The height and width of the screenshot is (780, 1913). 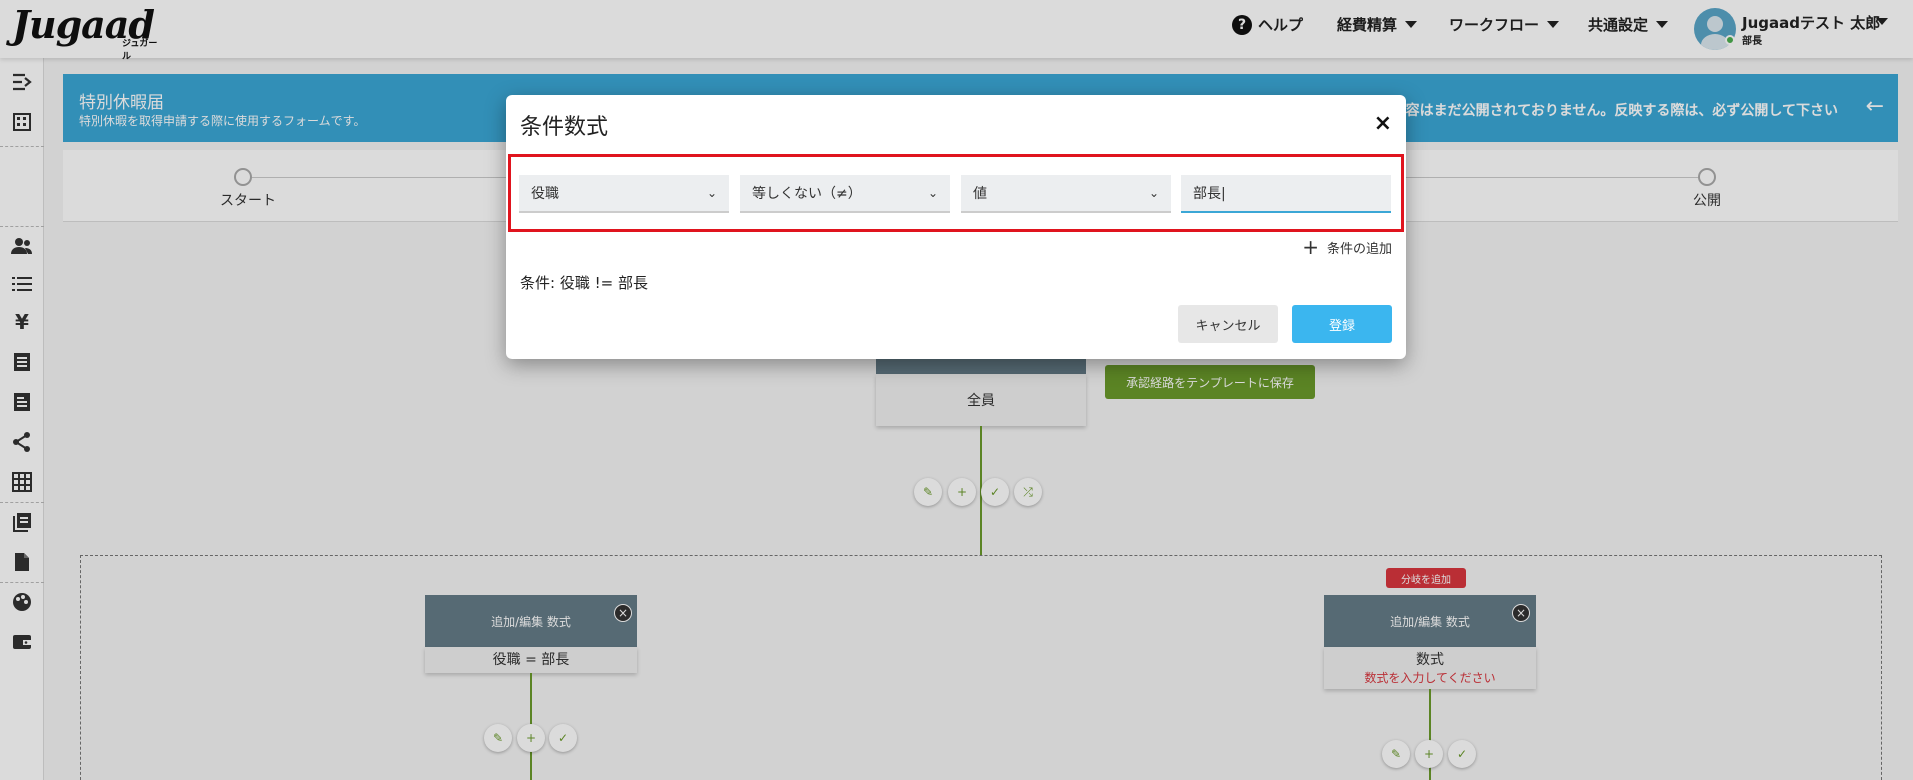 What do you see at coordinates (545, 194) in the screenshot?
I see `field-select-value: 役職` at bounding box center [545, 194].